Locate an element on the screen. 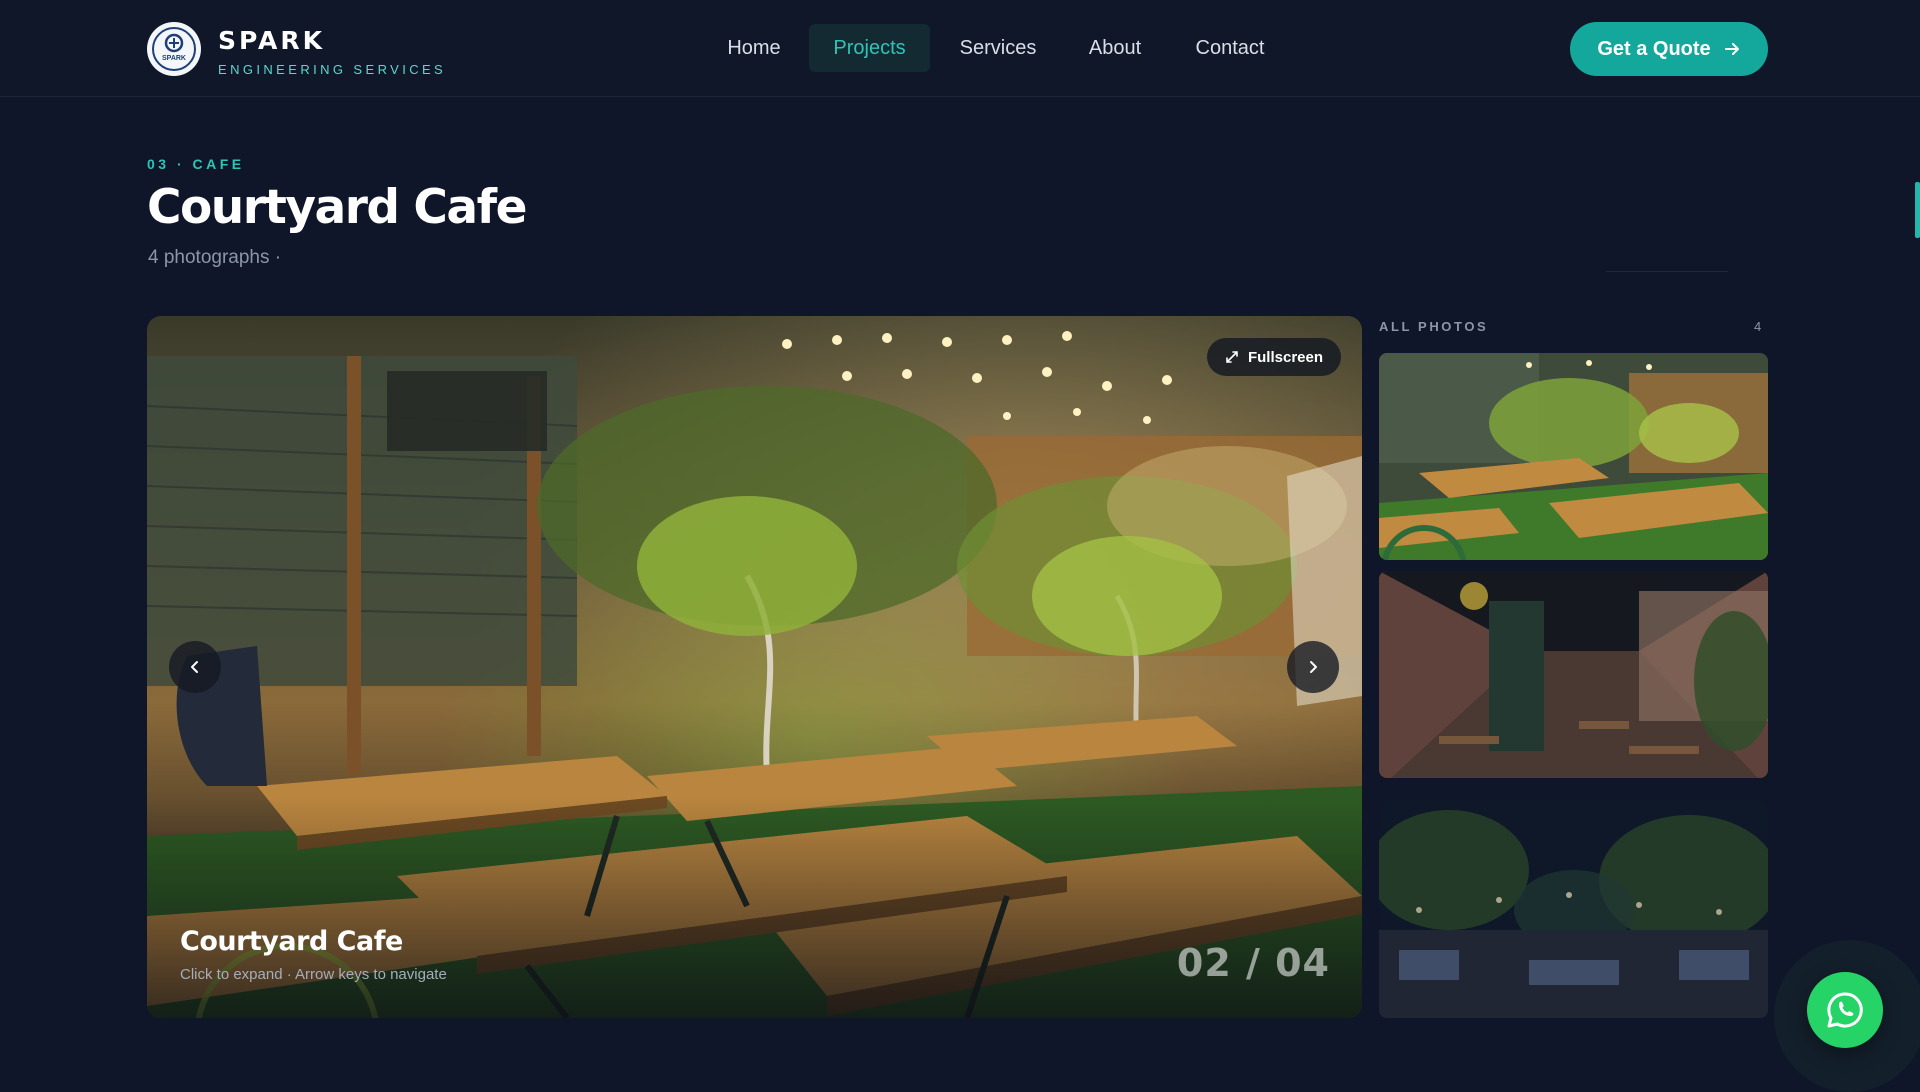 The image size is (1920, 1092). photo-counter: 02 / 04 is located at coordinates (1253, 963).